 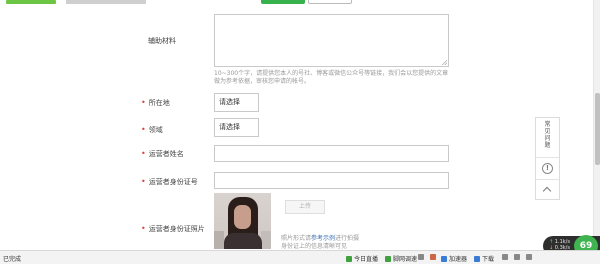 What do you see at coordinates (488, 259) in the screenshot?
I see `status-item-label: 下载` at bounding box center [488, 259].